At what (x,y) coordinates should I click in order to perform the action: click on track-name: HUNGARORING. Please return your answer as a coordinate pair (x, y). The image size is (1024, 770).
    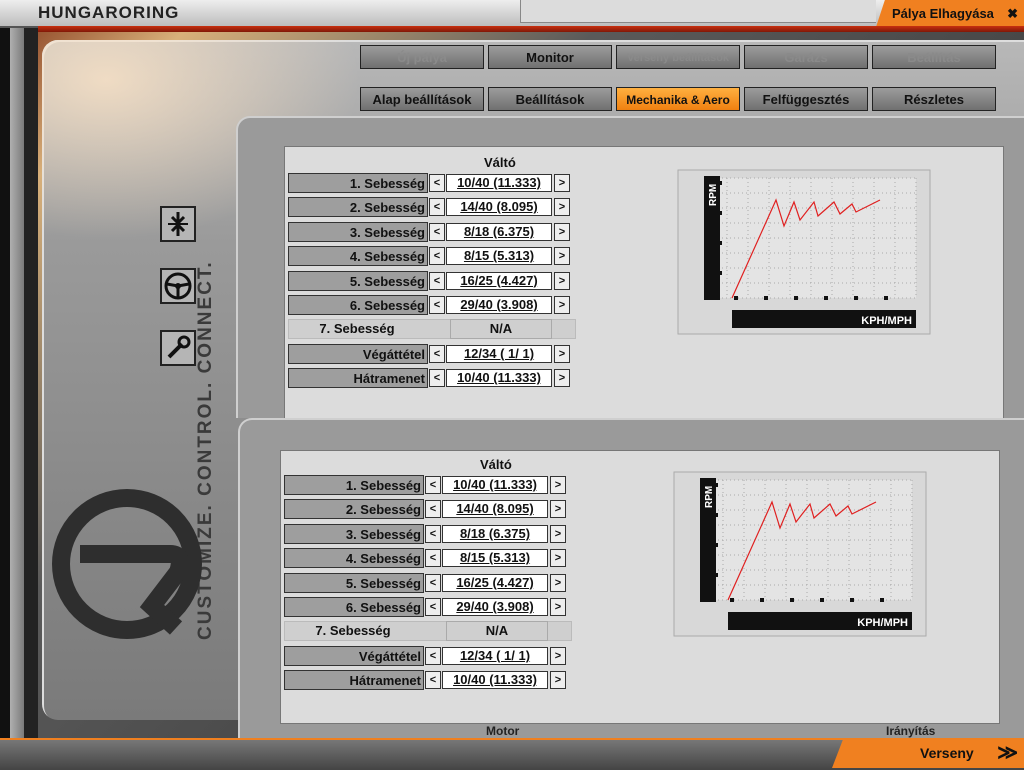
    Looking at the image, I should click on (109, 12).